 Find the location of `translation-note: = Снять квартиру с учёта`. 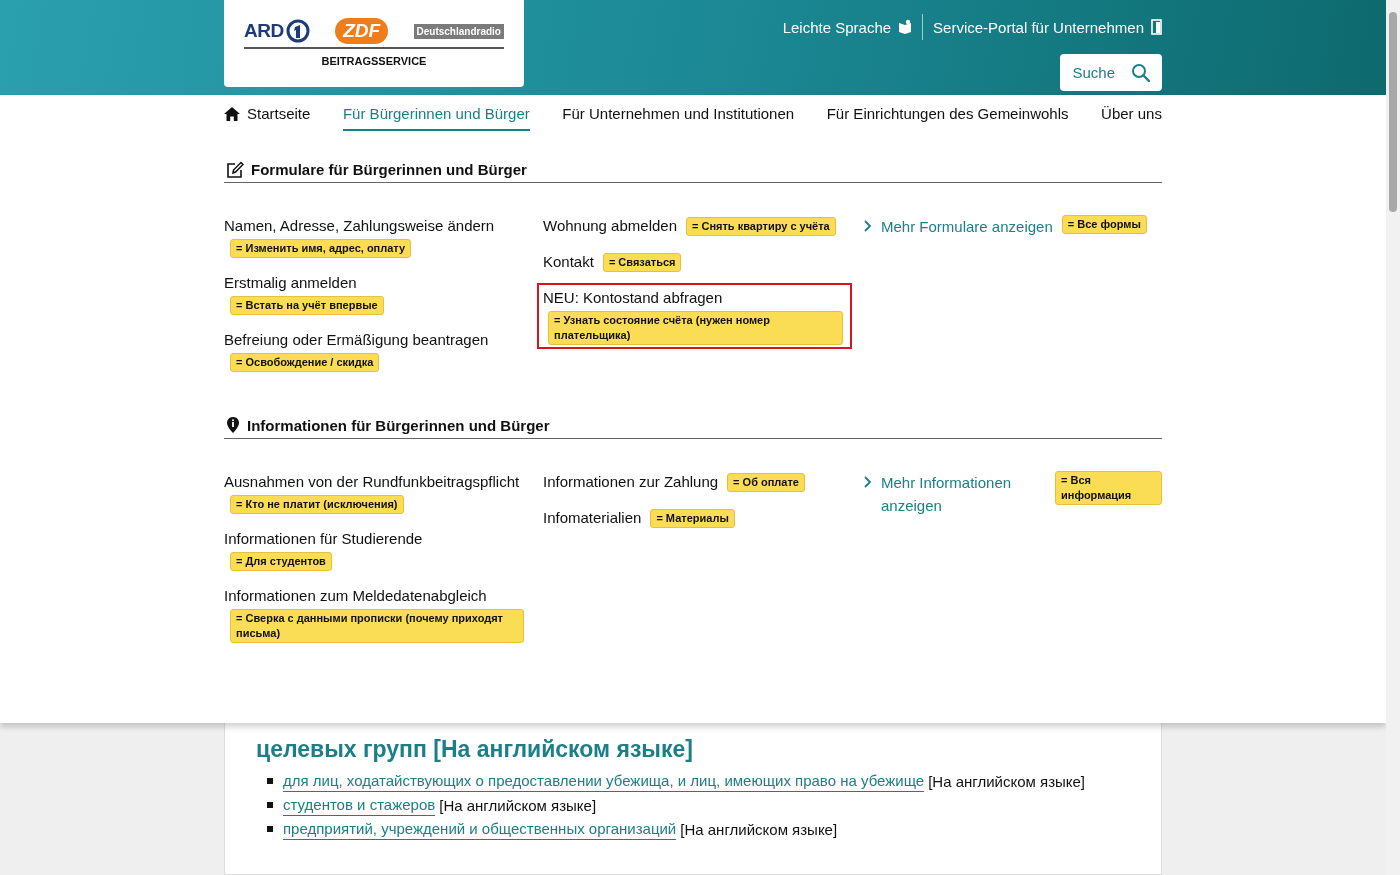

translation-note: = Снять квартиру с учёта is located at coordinates (761, 226).